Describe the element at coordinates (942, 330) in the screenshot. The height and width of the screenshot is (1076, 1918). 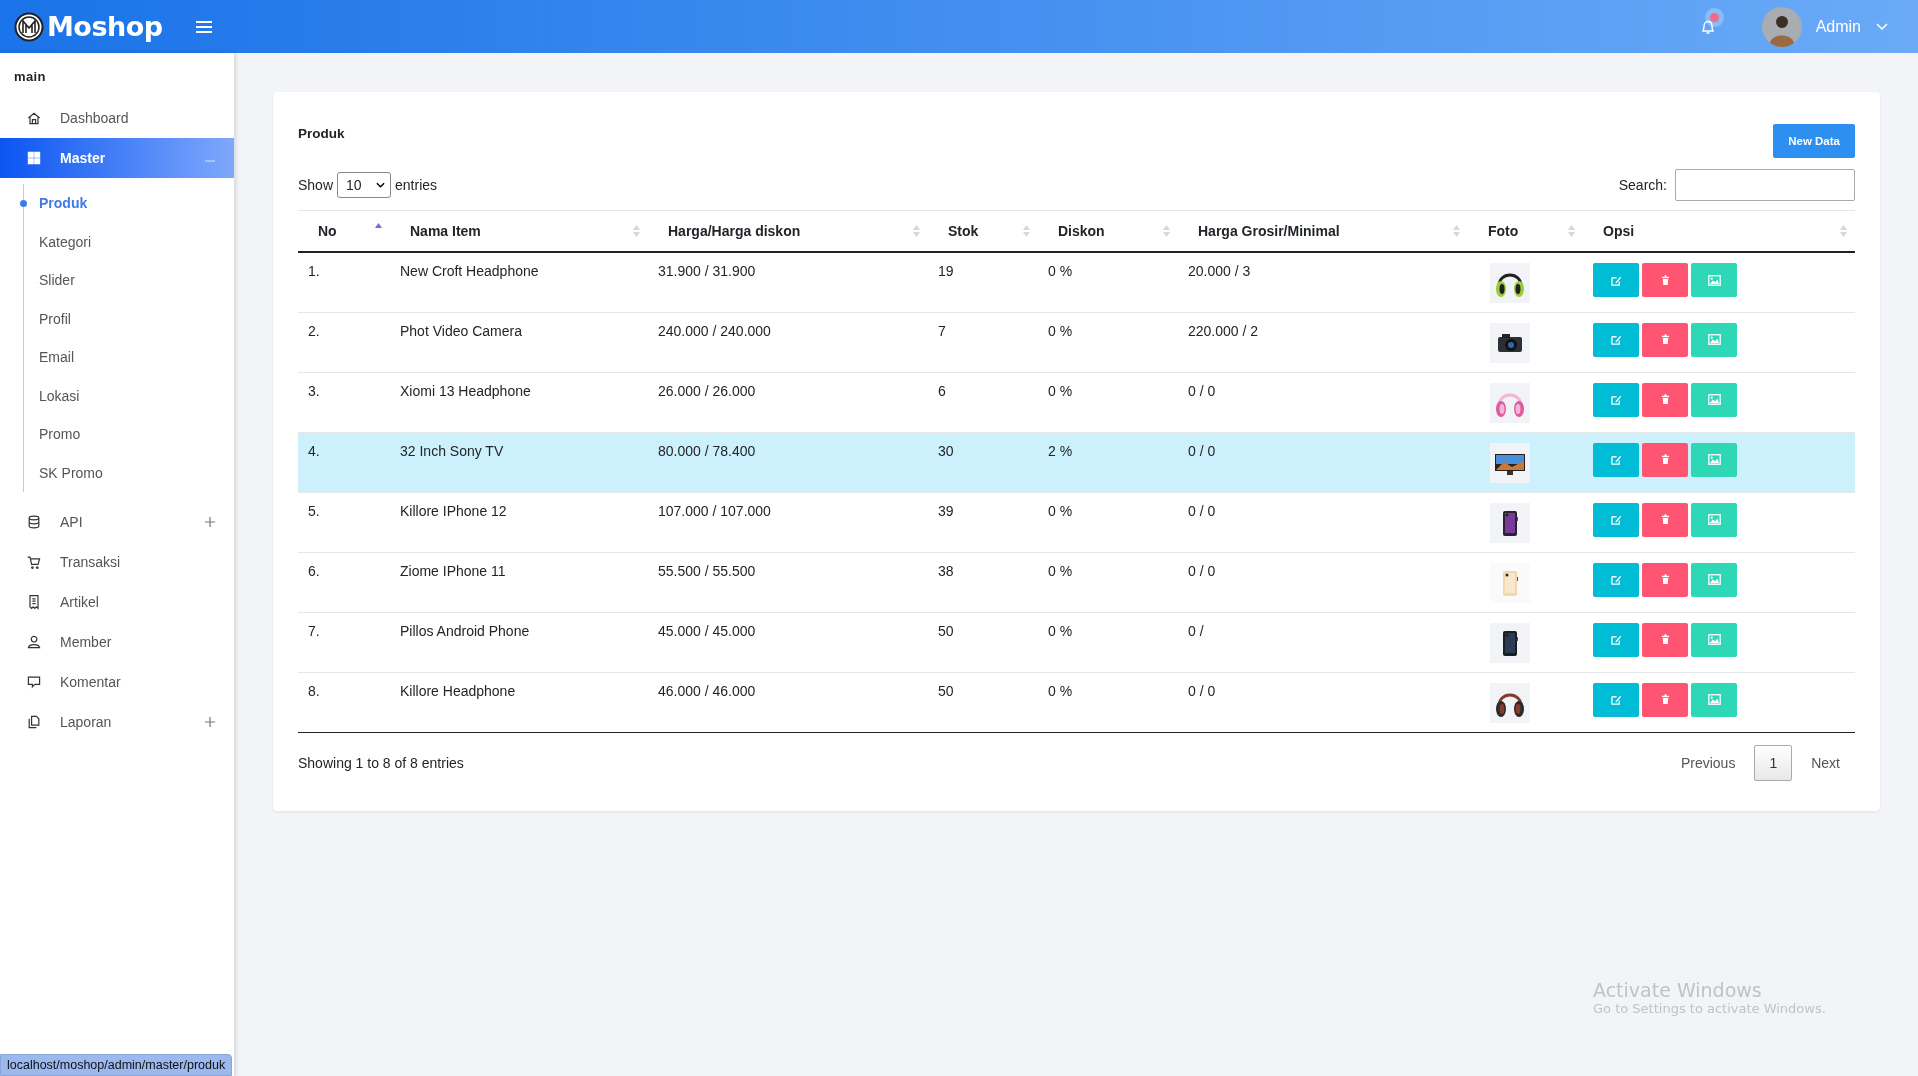
I see `table-cell: 7` at that location.